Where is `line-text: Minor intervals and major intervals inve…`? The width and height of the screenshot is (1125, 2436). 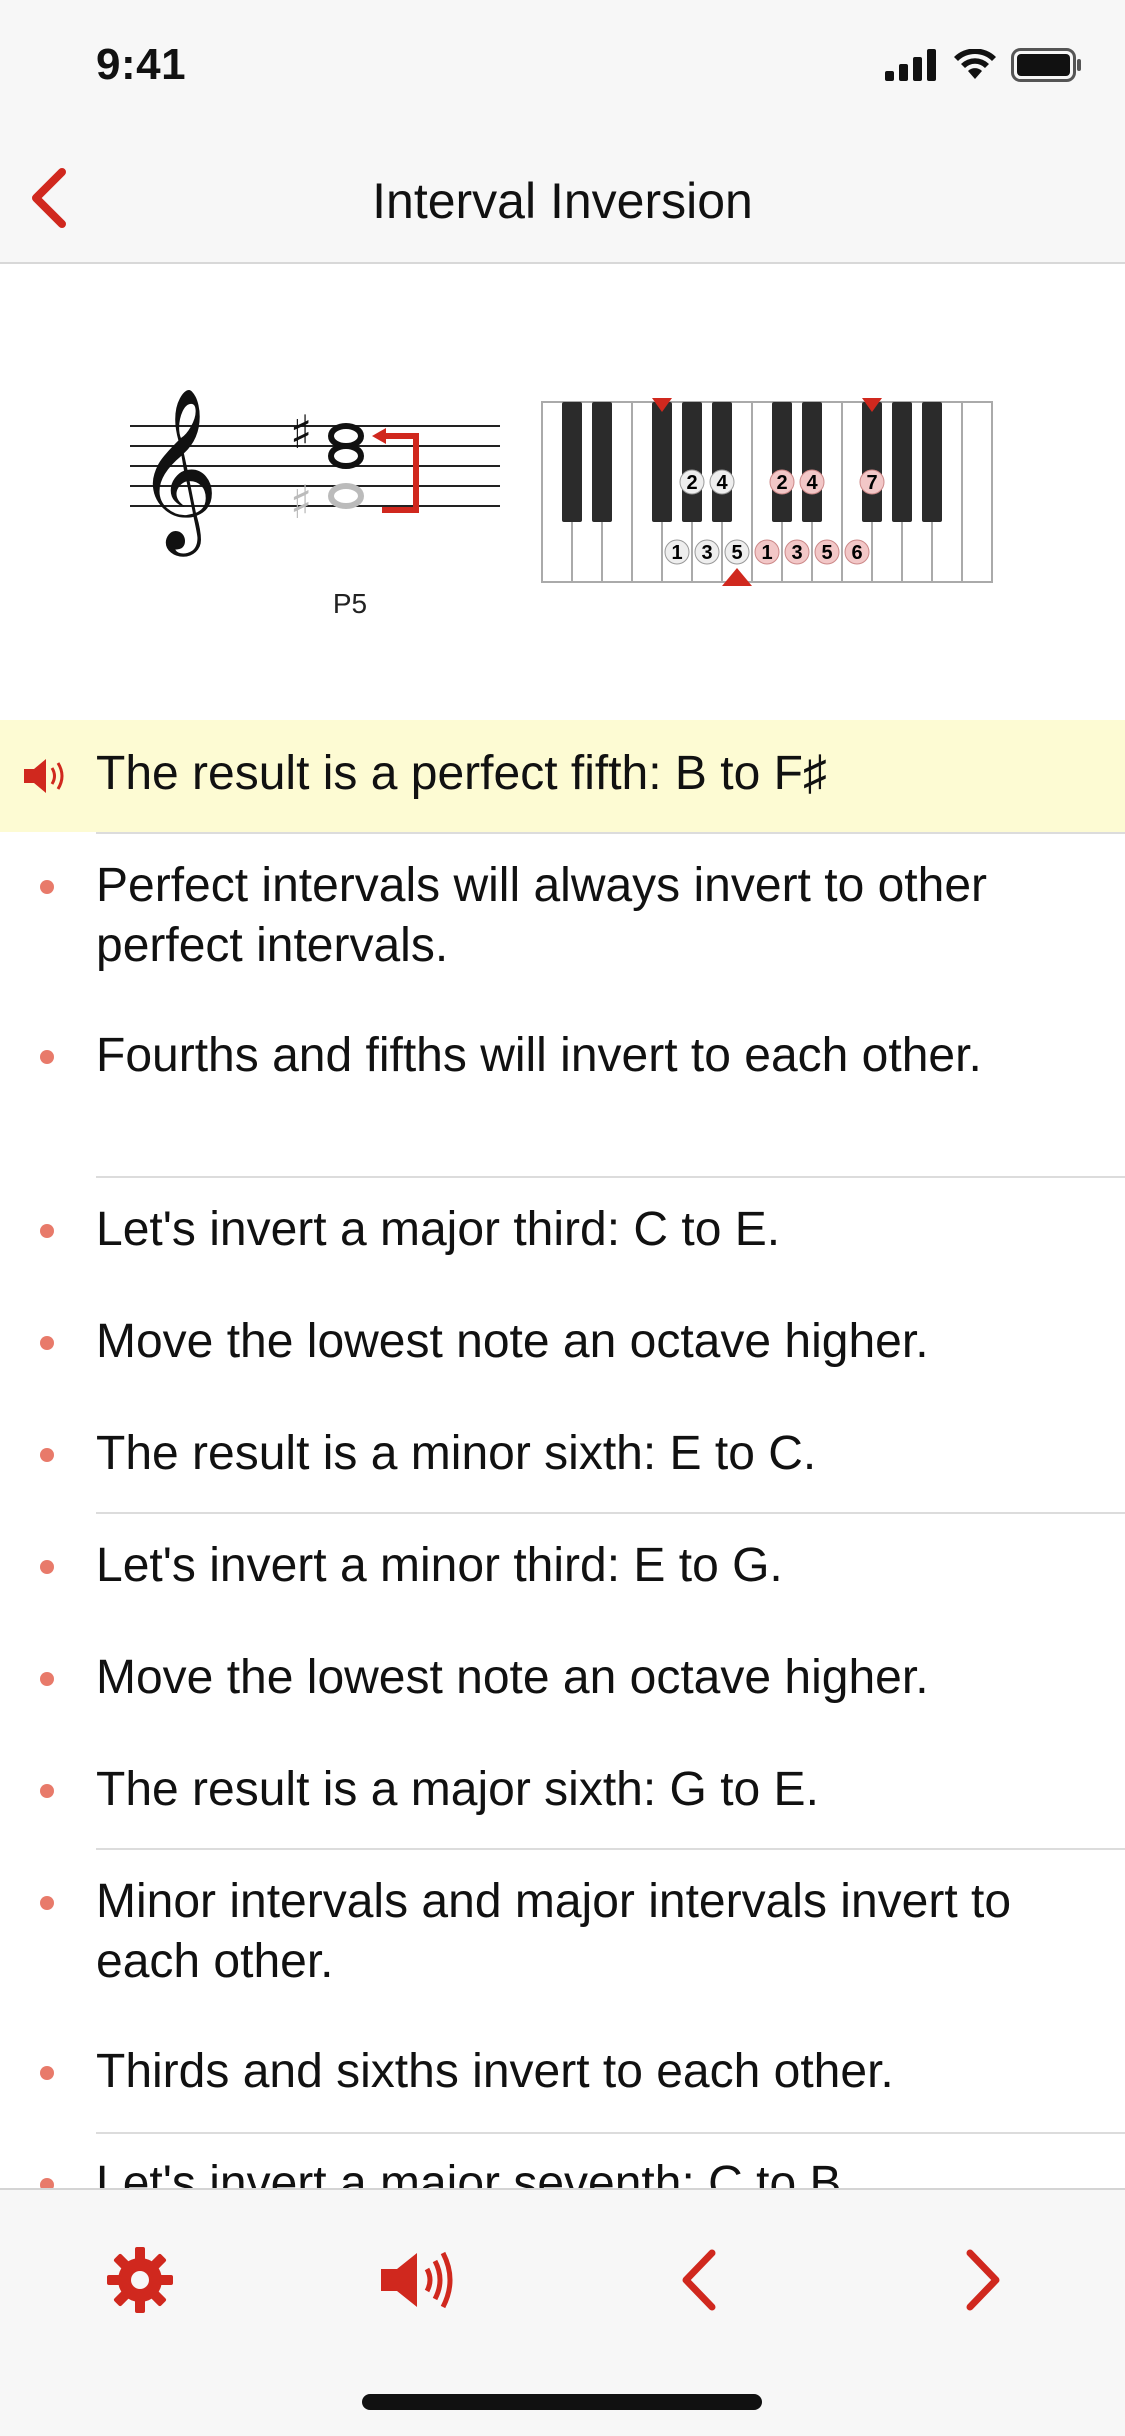 line-text: Minor intervals and major intervals inve… is located at coordinates (554, 1931).